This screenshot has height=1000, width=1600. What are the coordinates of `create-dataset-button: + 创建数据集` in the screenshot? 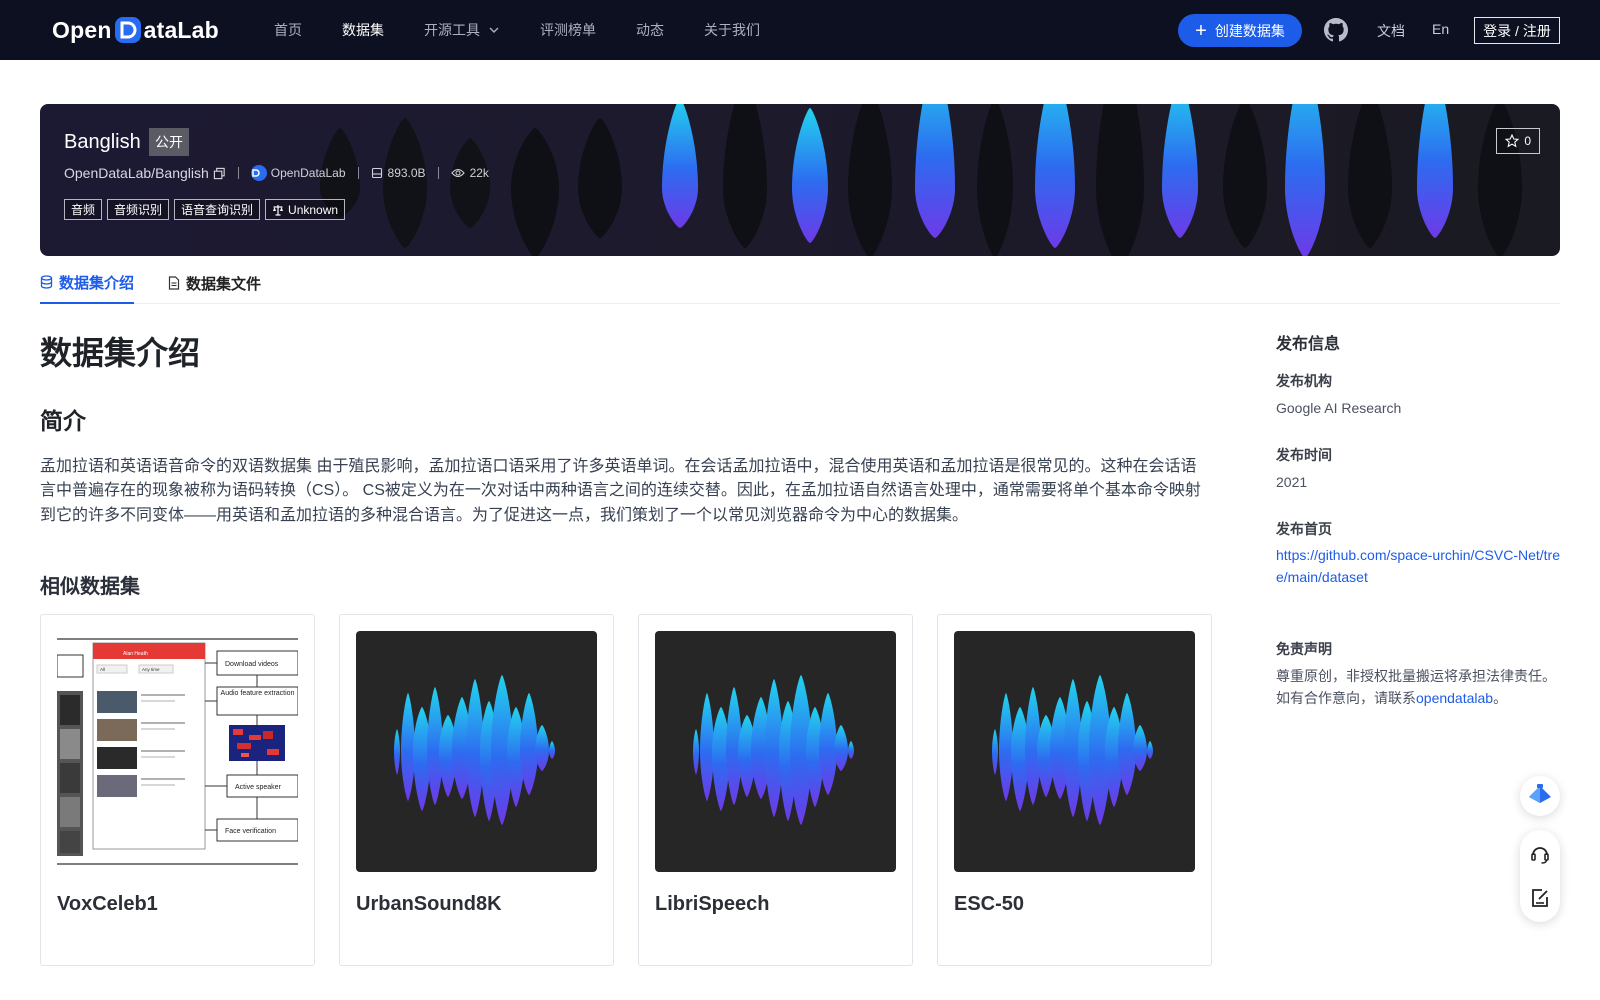 It's located at (1240, 30).